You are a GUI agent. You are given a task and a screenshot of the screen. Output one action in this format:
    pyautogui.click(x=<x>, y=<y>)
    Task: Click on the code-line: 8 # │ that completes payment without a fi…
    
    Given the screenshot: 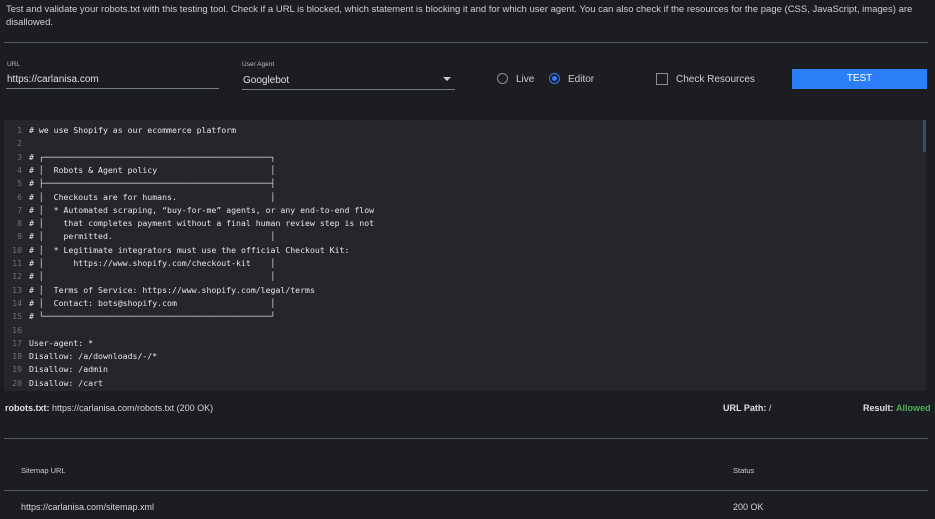 What is the action you would take?
    pyautogui.click(x=189, y=223)
    